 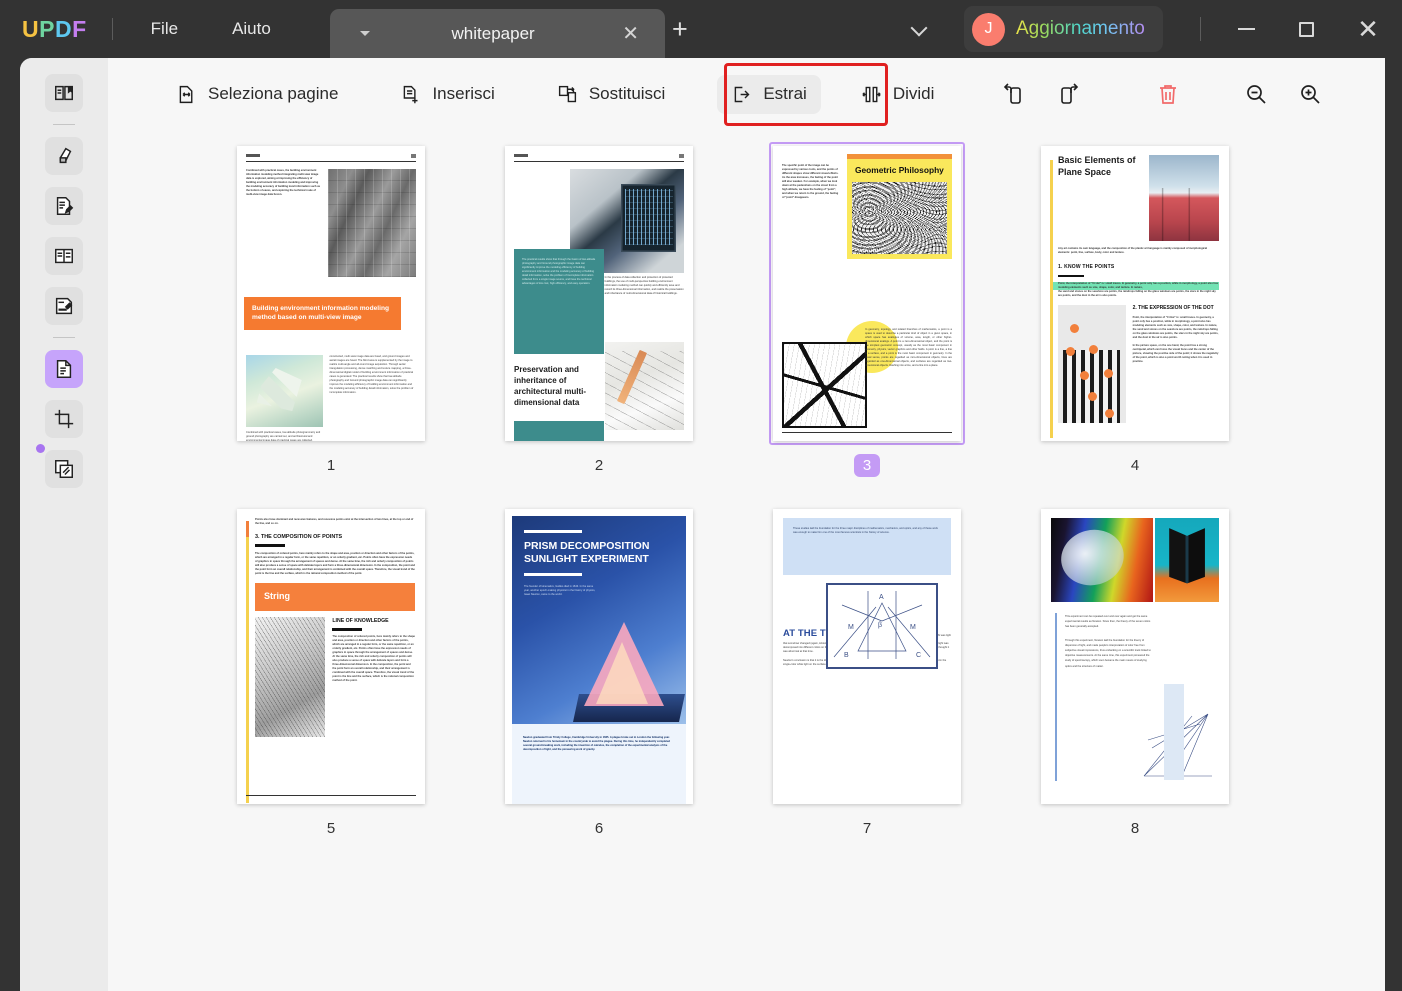 What do you see at coordinates (64, 306) in the screenshot?
I see `sidebar-item-firma` at bounding box center [64, 306].